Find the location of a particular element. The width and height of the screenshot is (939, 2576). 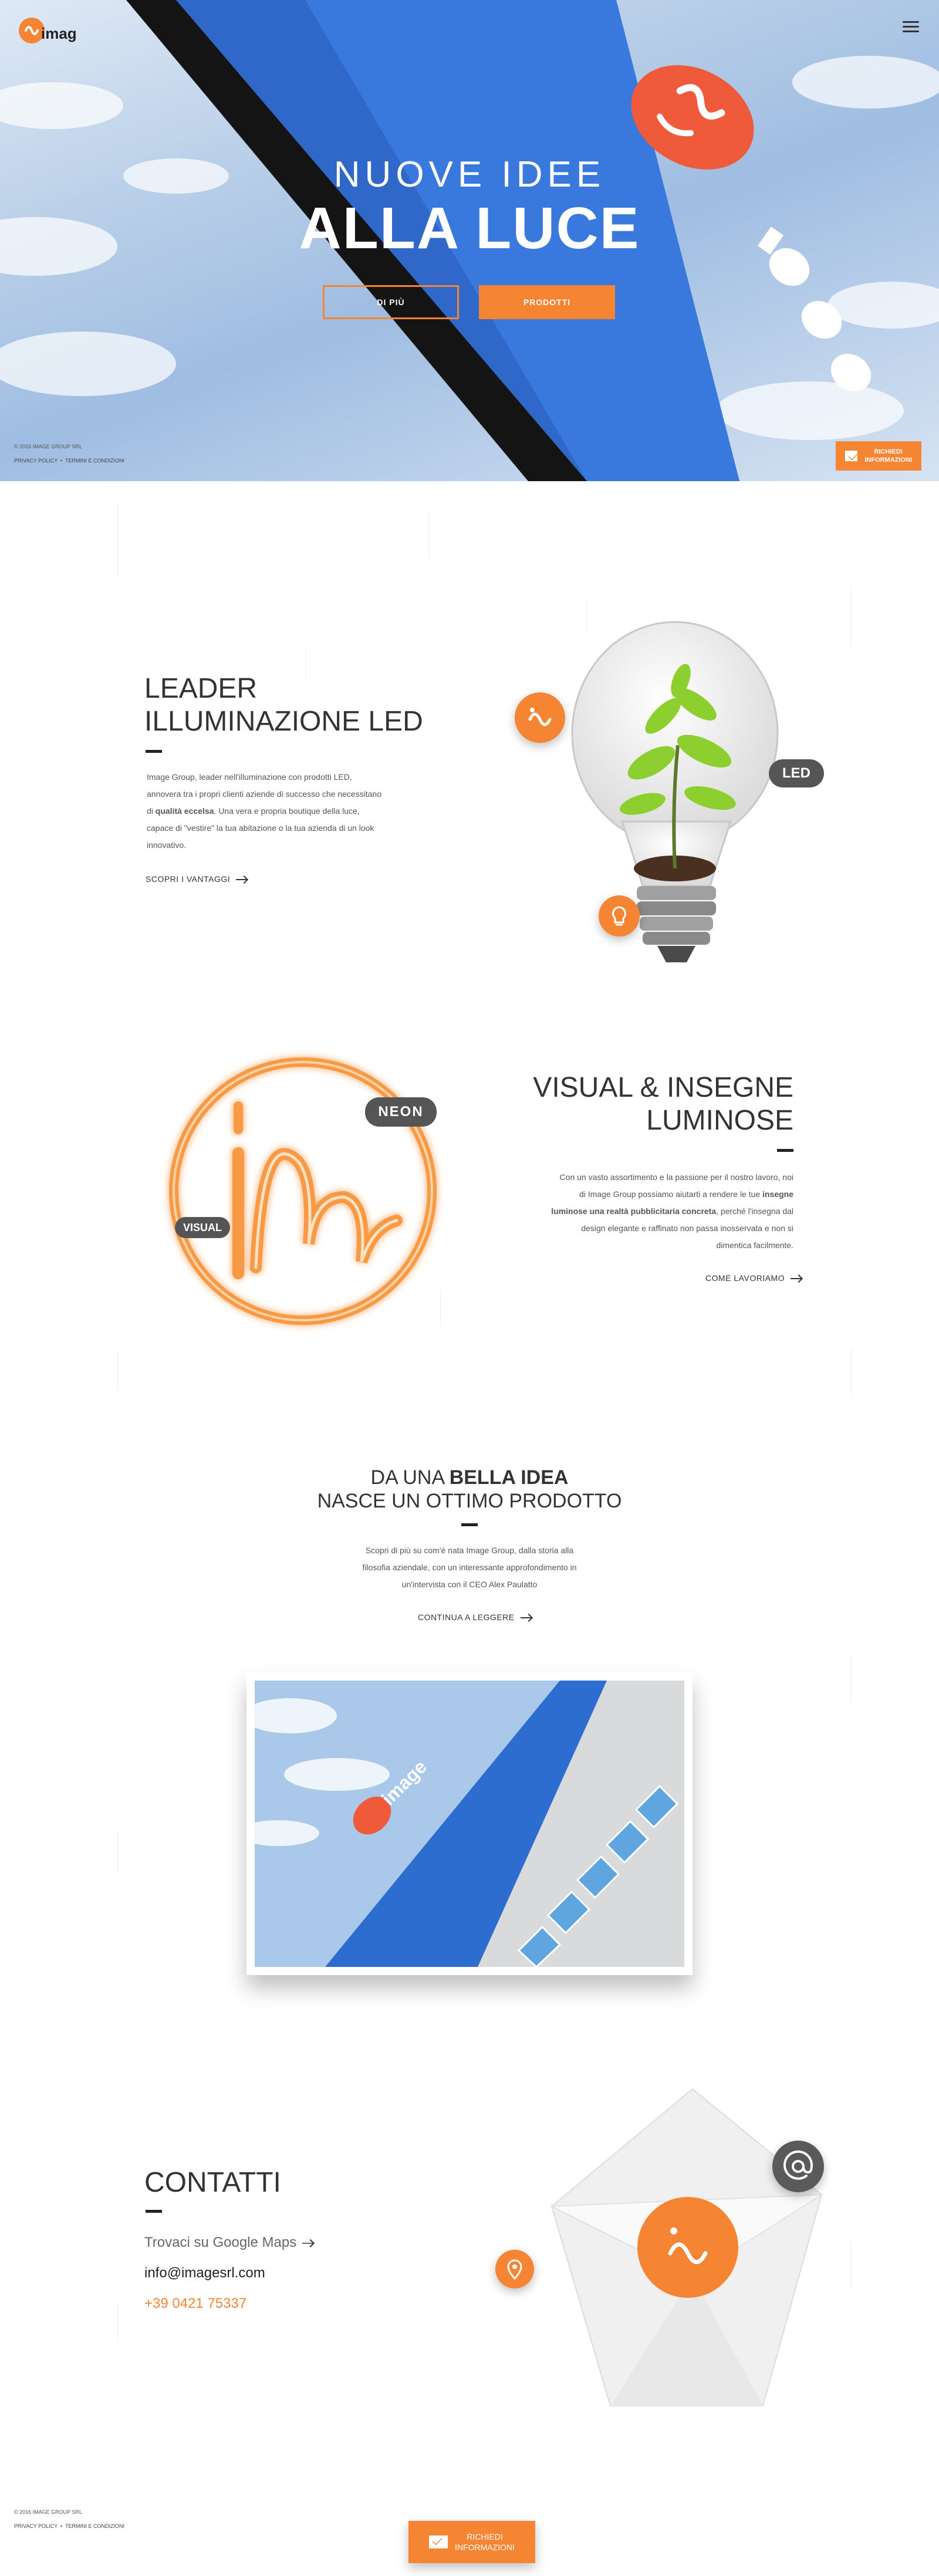

visual-badge: VISUAL is located at coordinates (203, 1227).